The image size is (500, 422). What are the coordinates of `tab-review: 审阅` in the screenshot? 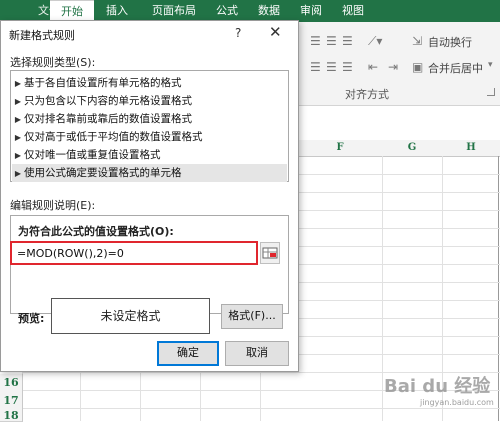 It's located at (311, 11).